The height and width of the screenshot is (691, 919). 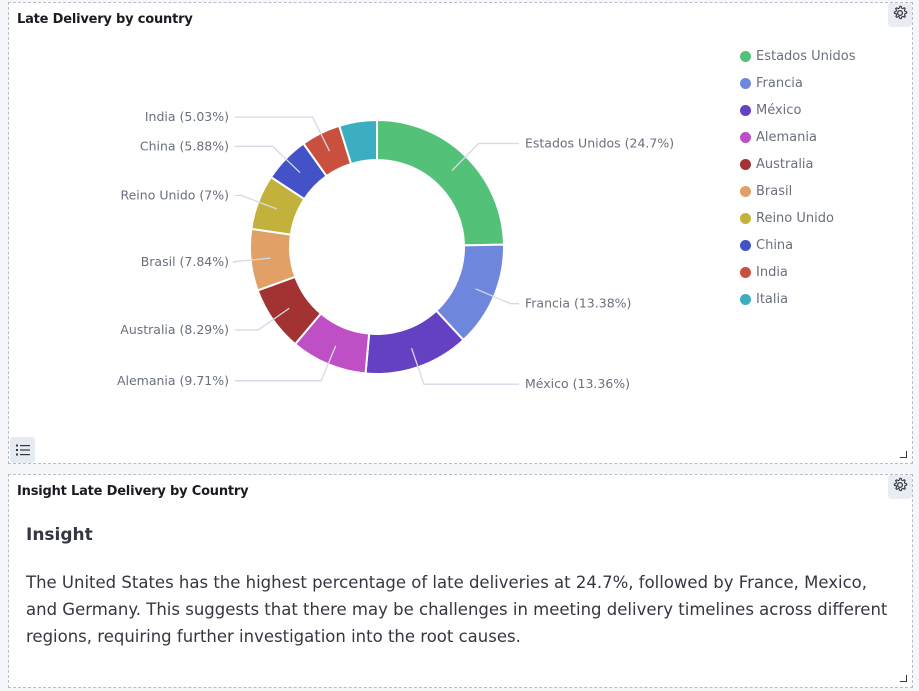 What do you see at coordinates (798, 299) in the screenshot?
I see `legend-item-italia: Italia` at bounding box center [798, 299].